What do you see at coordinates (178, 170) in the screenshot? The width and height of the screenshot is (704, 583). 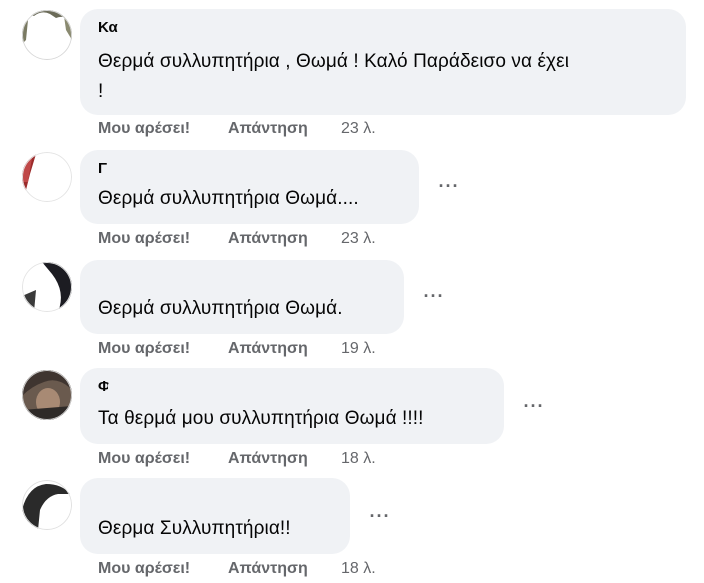 I see `comment-author: Γ` at bounding box center [178, 170].